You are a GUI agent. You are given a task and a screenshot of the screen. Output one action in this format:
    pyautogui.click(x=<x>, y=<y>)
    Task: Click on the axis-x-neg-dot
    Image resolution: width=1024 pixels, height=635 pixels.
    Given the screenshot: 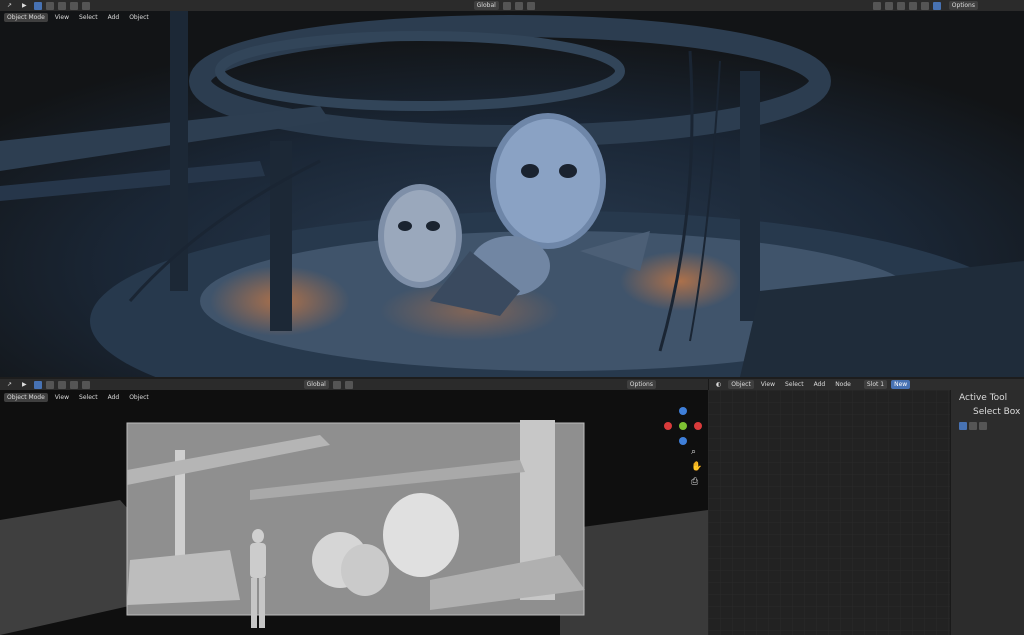 What is the action you would take?
    pyautogui.click(x=668, y=426)
    